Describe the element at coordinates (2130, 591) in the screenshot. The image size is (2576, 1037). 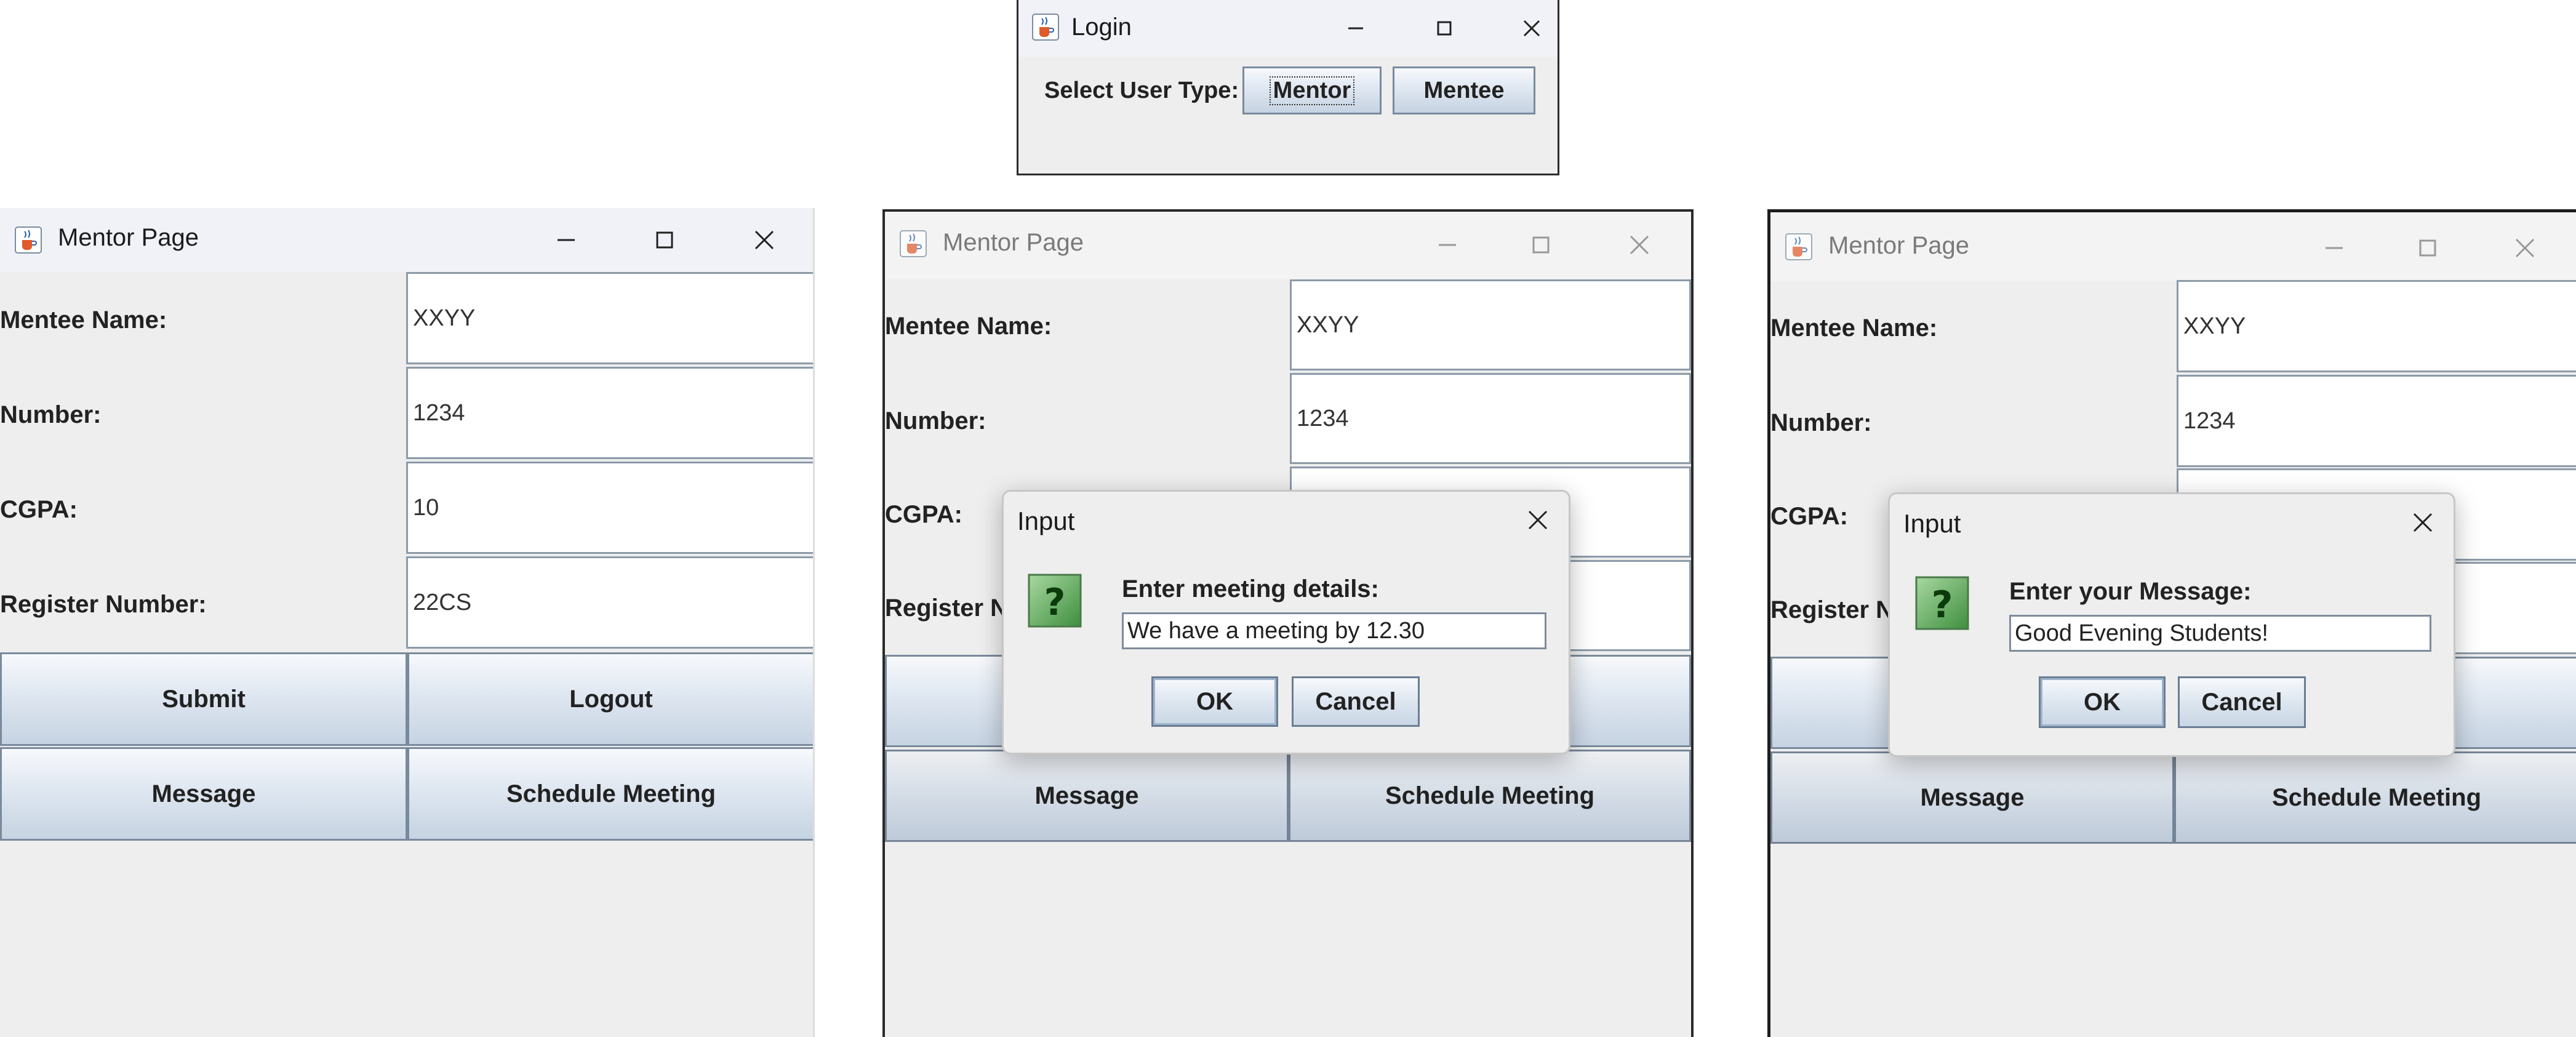
I see `dialog-prompt: Enter your Message:` at that location.